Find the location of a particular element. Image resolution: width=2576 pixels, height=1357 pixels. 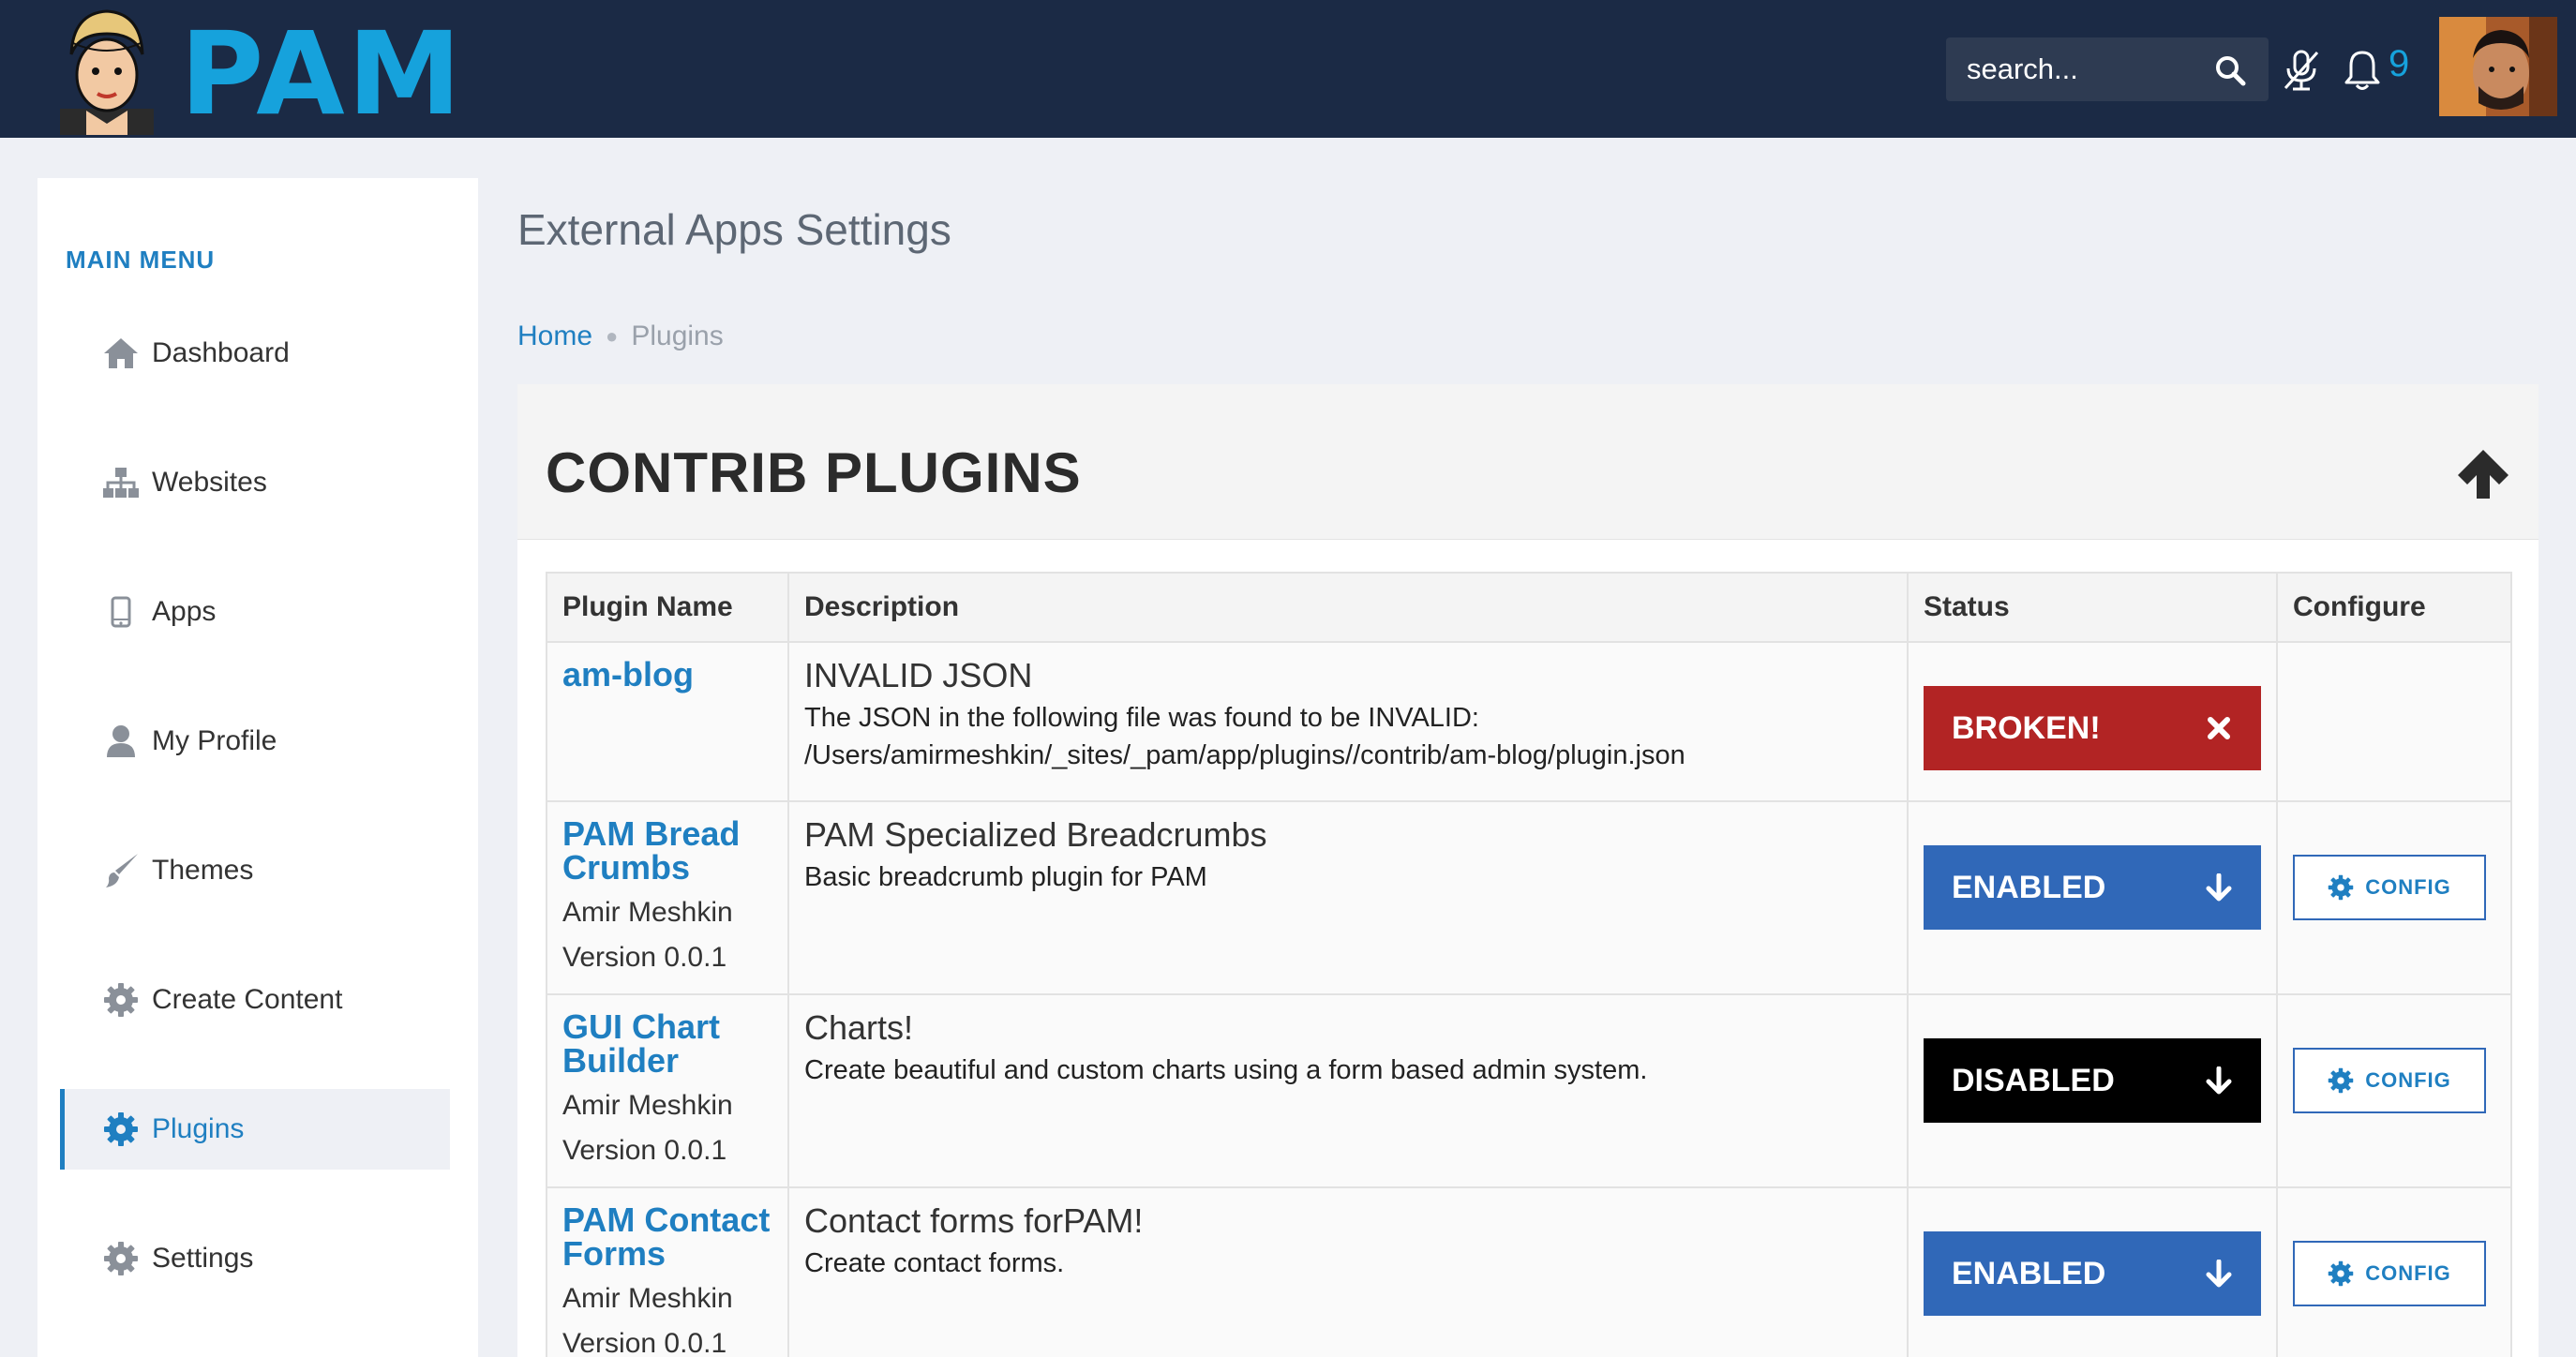

status-cell: DISABLED is located at coordinates (2093, 1090).